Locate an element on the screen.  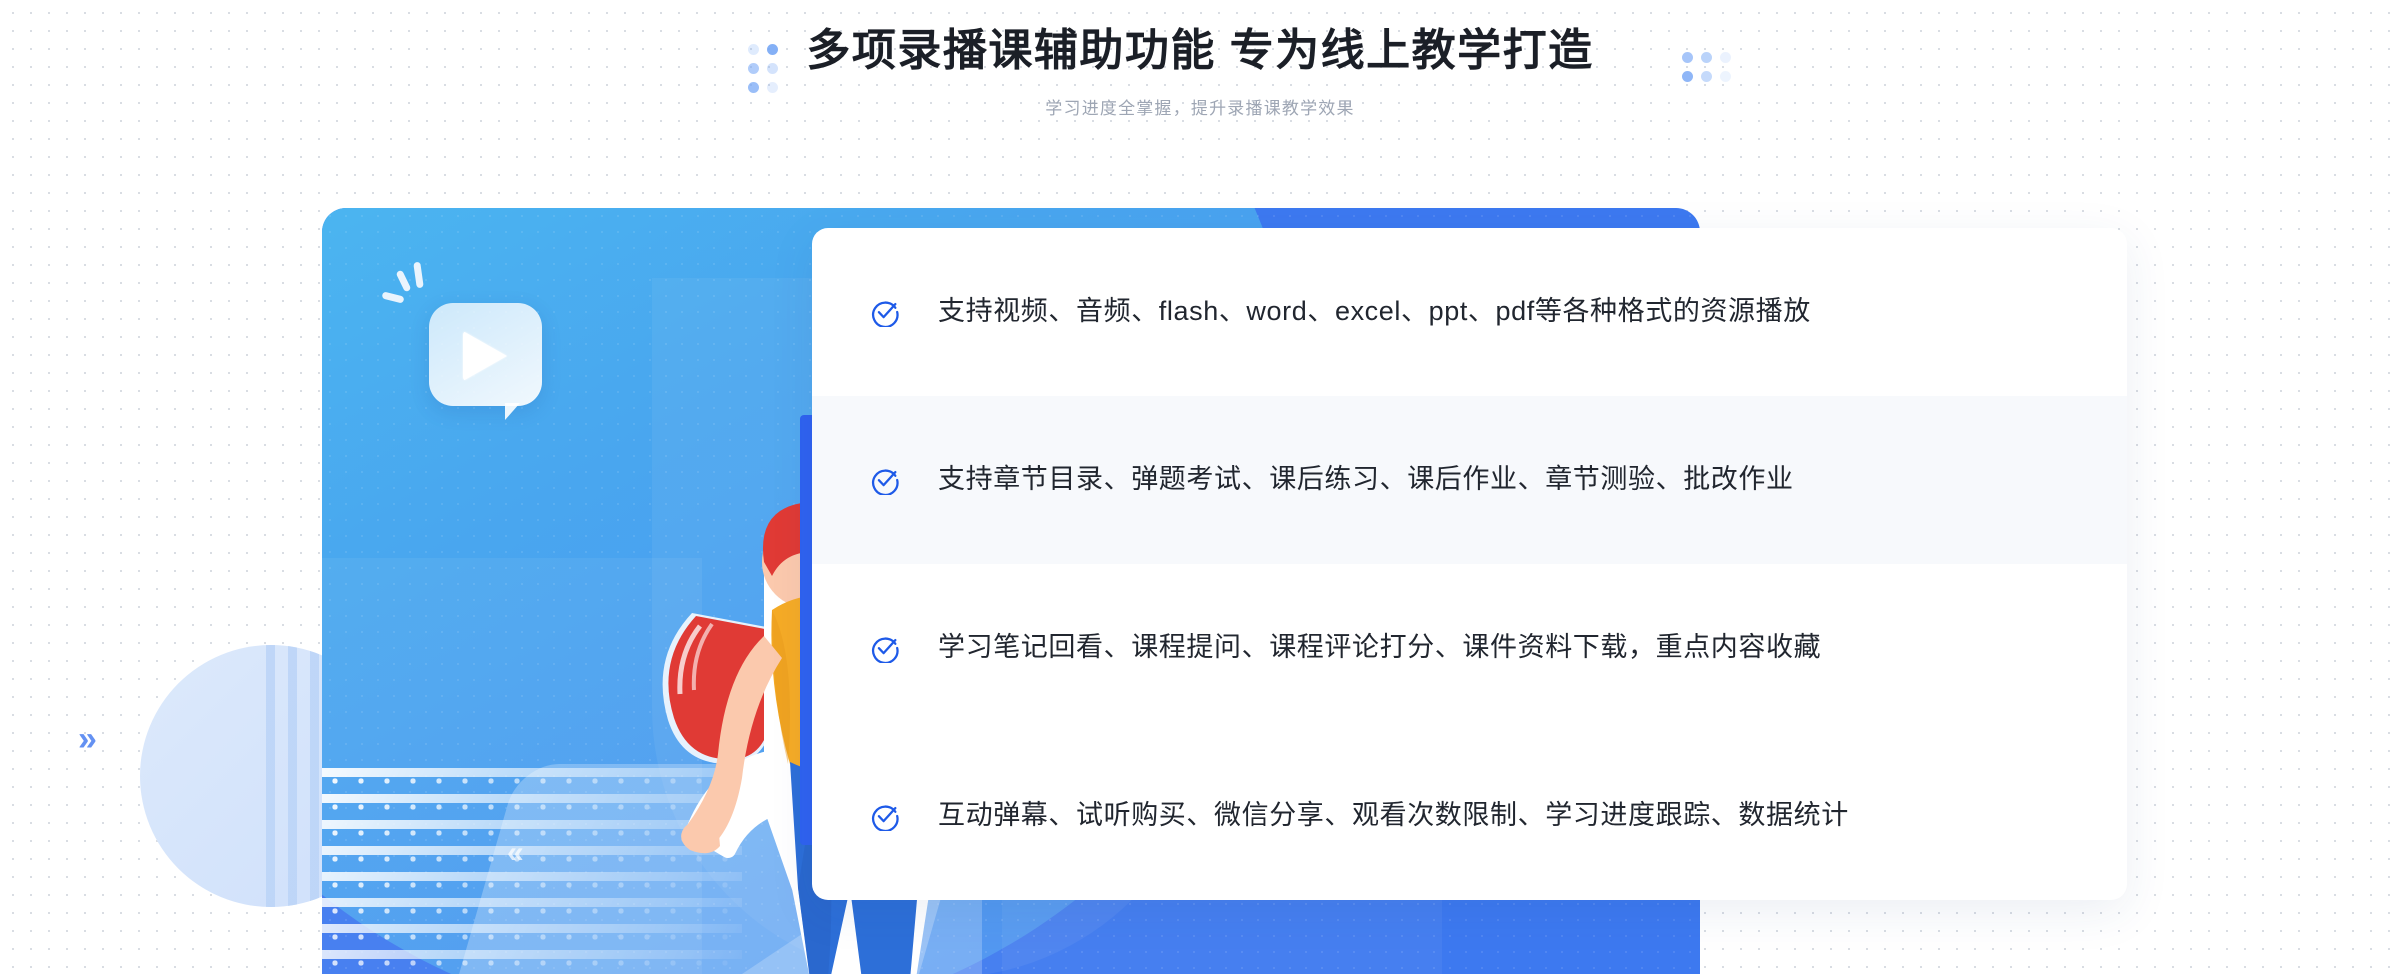
double-chevron-left-icon: « is located at coordinates (515, 852).